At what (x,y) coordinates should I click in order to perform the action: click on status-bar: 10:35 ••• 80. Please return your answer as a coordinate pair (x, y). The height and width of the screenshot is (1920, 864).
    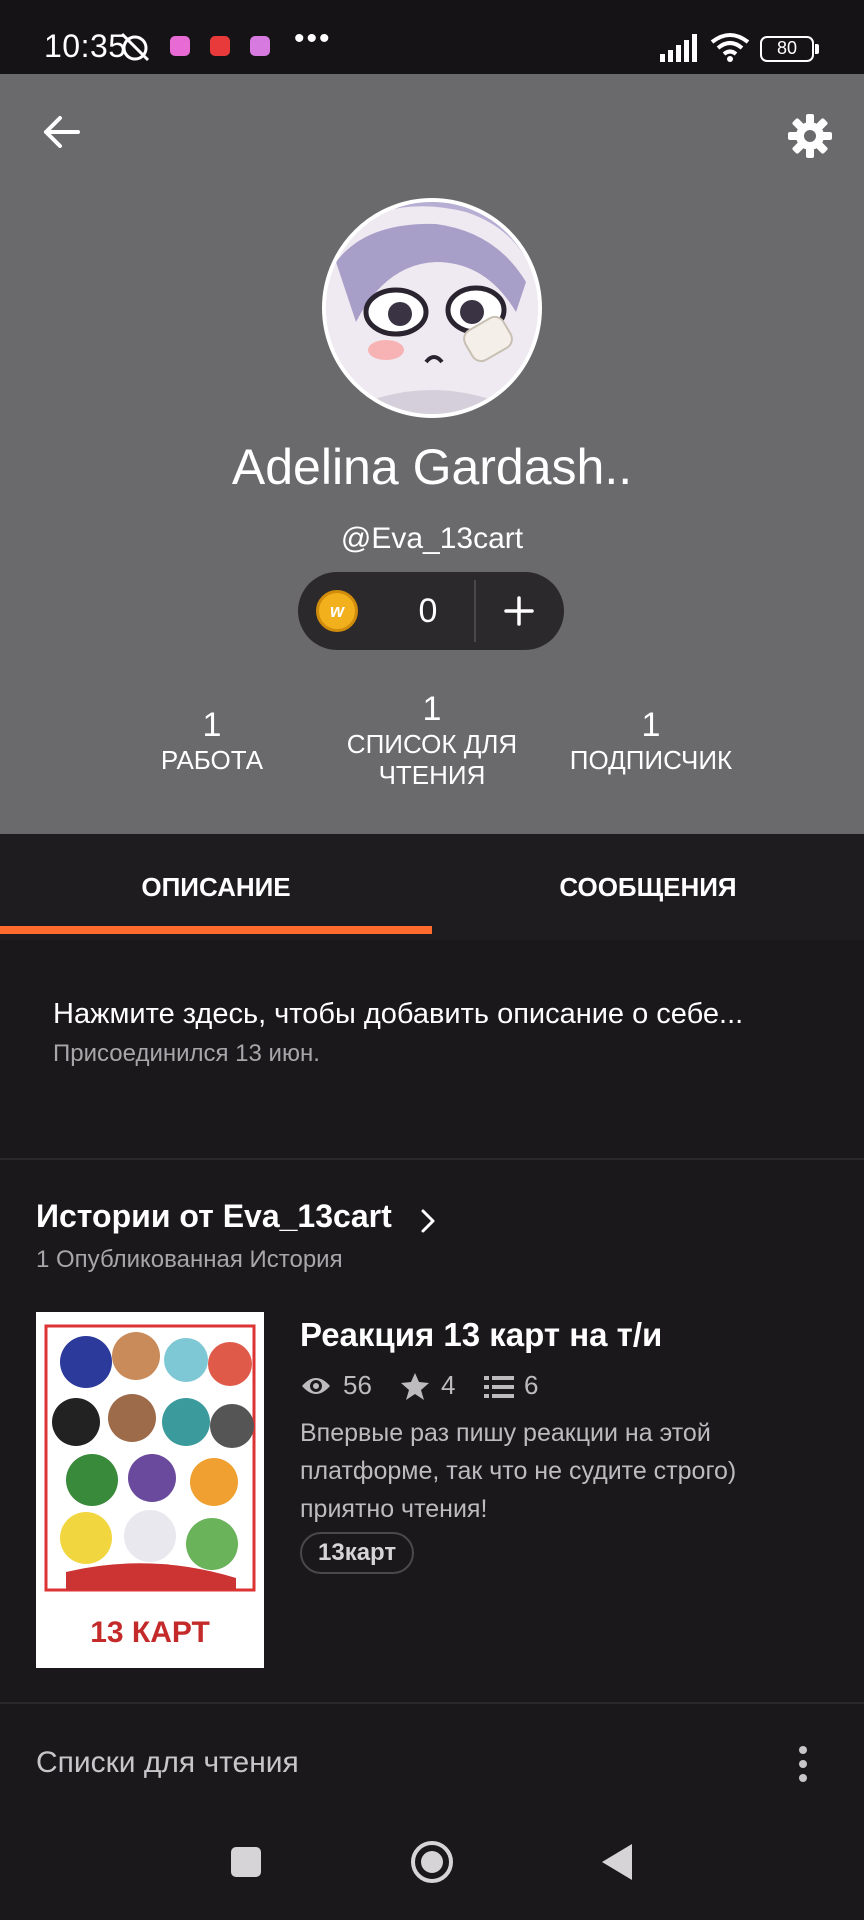
    Looking at the image, I should click on (432, 37).